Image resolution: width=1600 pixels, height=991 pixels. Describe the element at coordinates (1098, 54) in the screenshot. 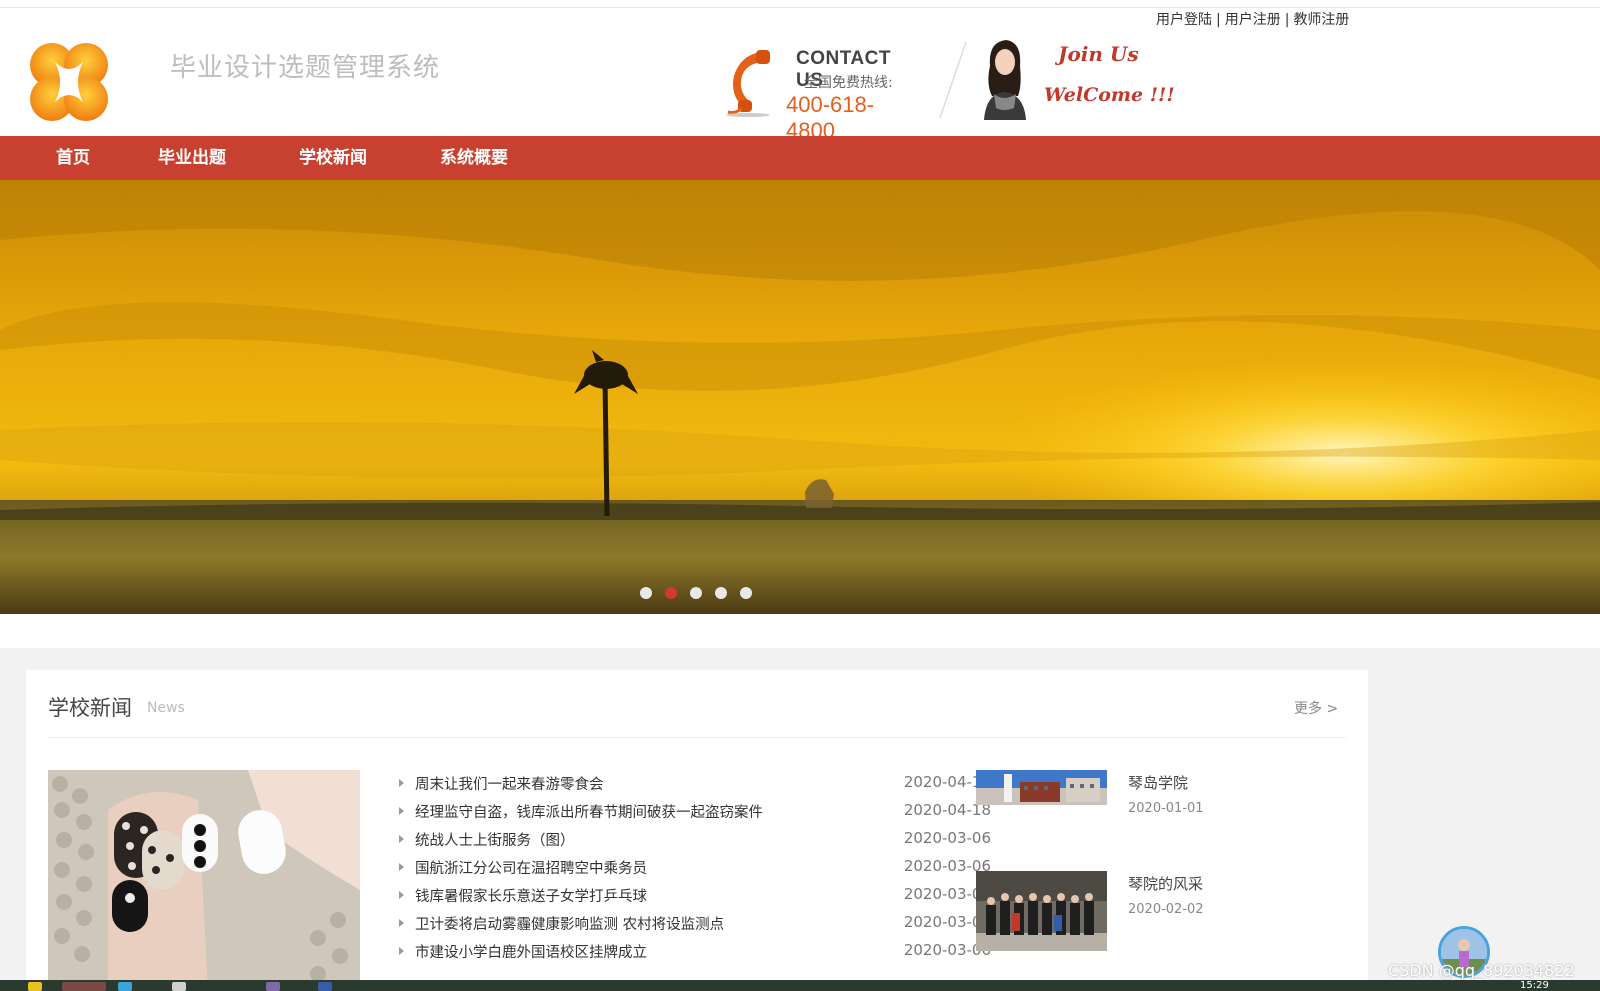

I see `join-us-text: Join Us` at that location.